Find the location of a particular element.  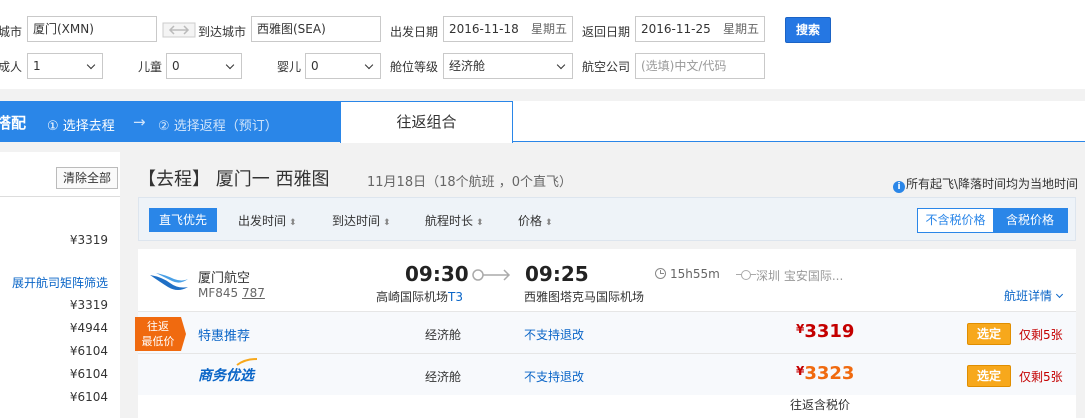

fare-title: 商务优选 is located at coordinates (226, 376).